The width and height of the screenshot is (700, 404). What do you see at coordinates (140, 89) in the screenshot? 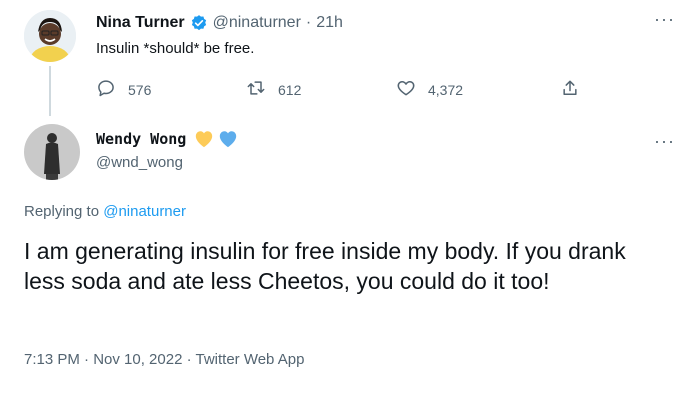
I see `reply-count: 576` at bounding box center [140, 89].